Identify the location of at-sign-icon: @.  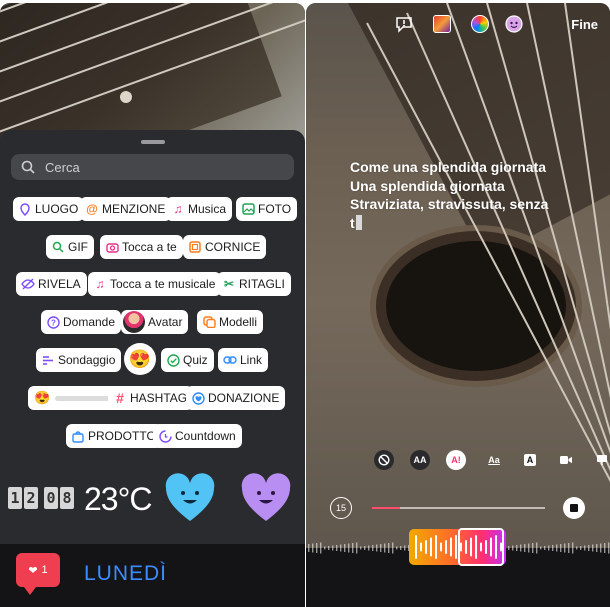
(92, 209).